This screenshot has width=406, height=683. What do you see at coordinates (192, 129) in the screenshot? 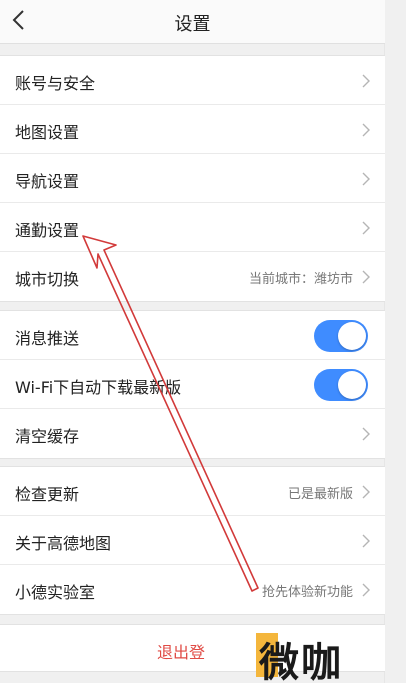
I see `settings-row-map: 地图设置` at bounding box center [192, 129].